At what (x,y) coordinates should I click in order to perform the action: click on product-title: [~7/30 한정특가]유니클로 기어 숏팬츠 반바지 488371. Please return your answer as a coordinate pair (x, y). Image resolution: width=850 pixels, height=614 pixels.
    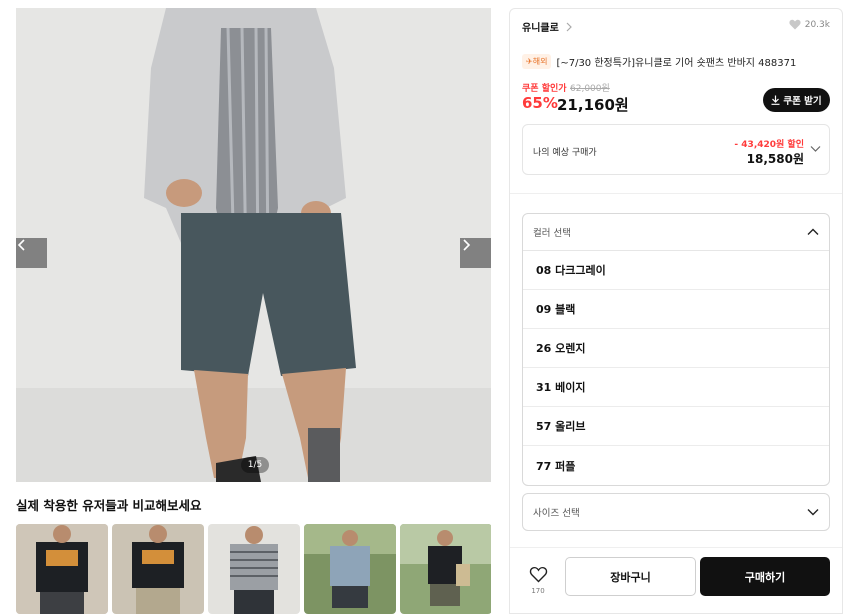
    Looking at the image, I should click on (676, 63).